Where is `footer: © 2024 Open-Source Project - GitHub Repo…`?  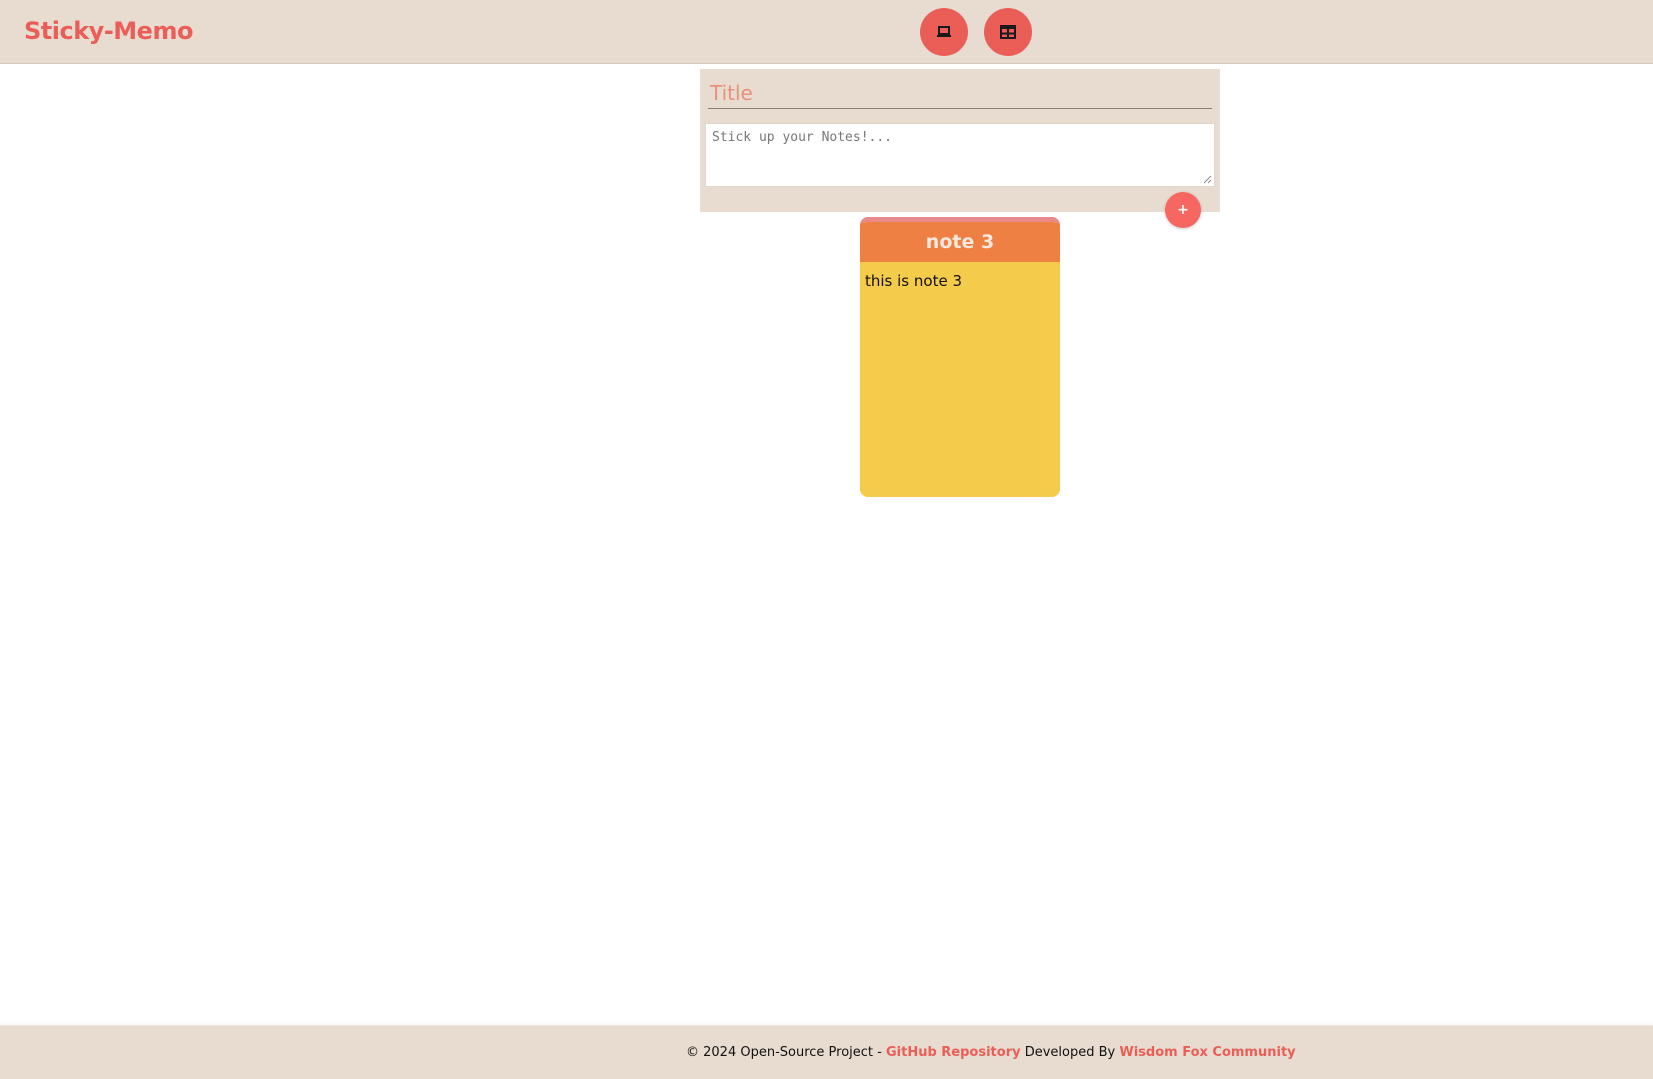 footer: © 2024 Open-Source Project - GitHub Repo… is located at coordinates (826, 1052).